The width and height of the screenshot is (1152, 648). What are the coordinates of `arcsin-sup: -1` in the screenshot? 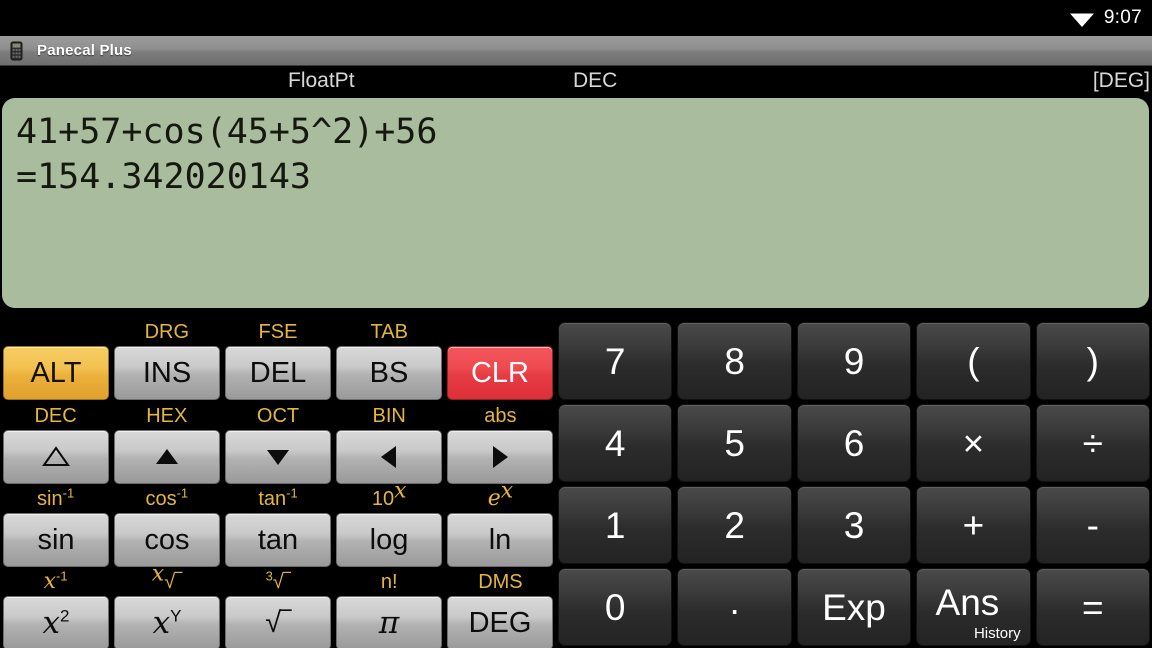 It's located at (68, 493).